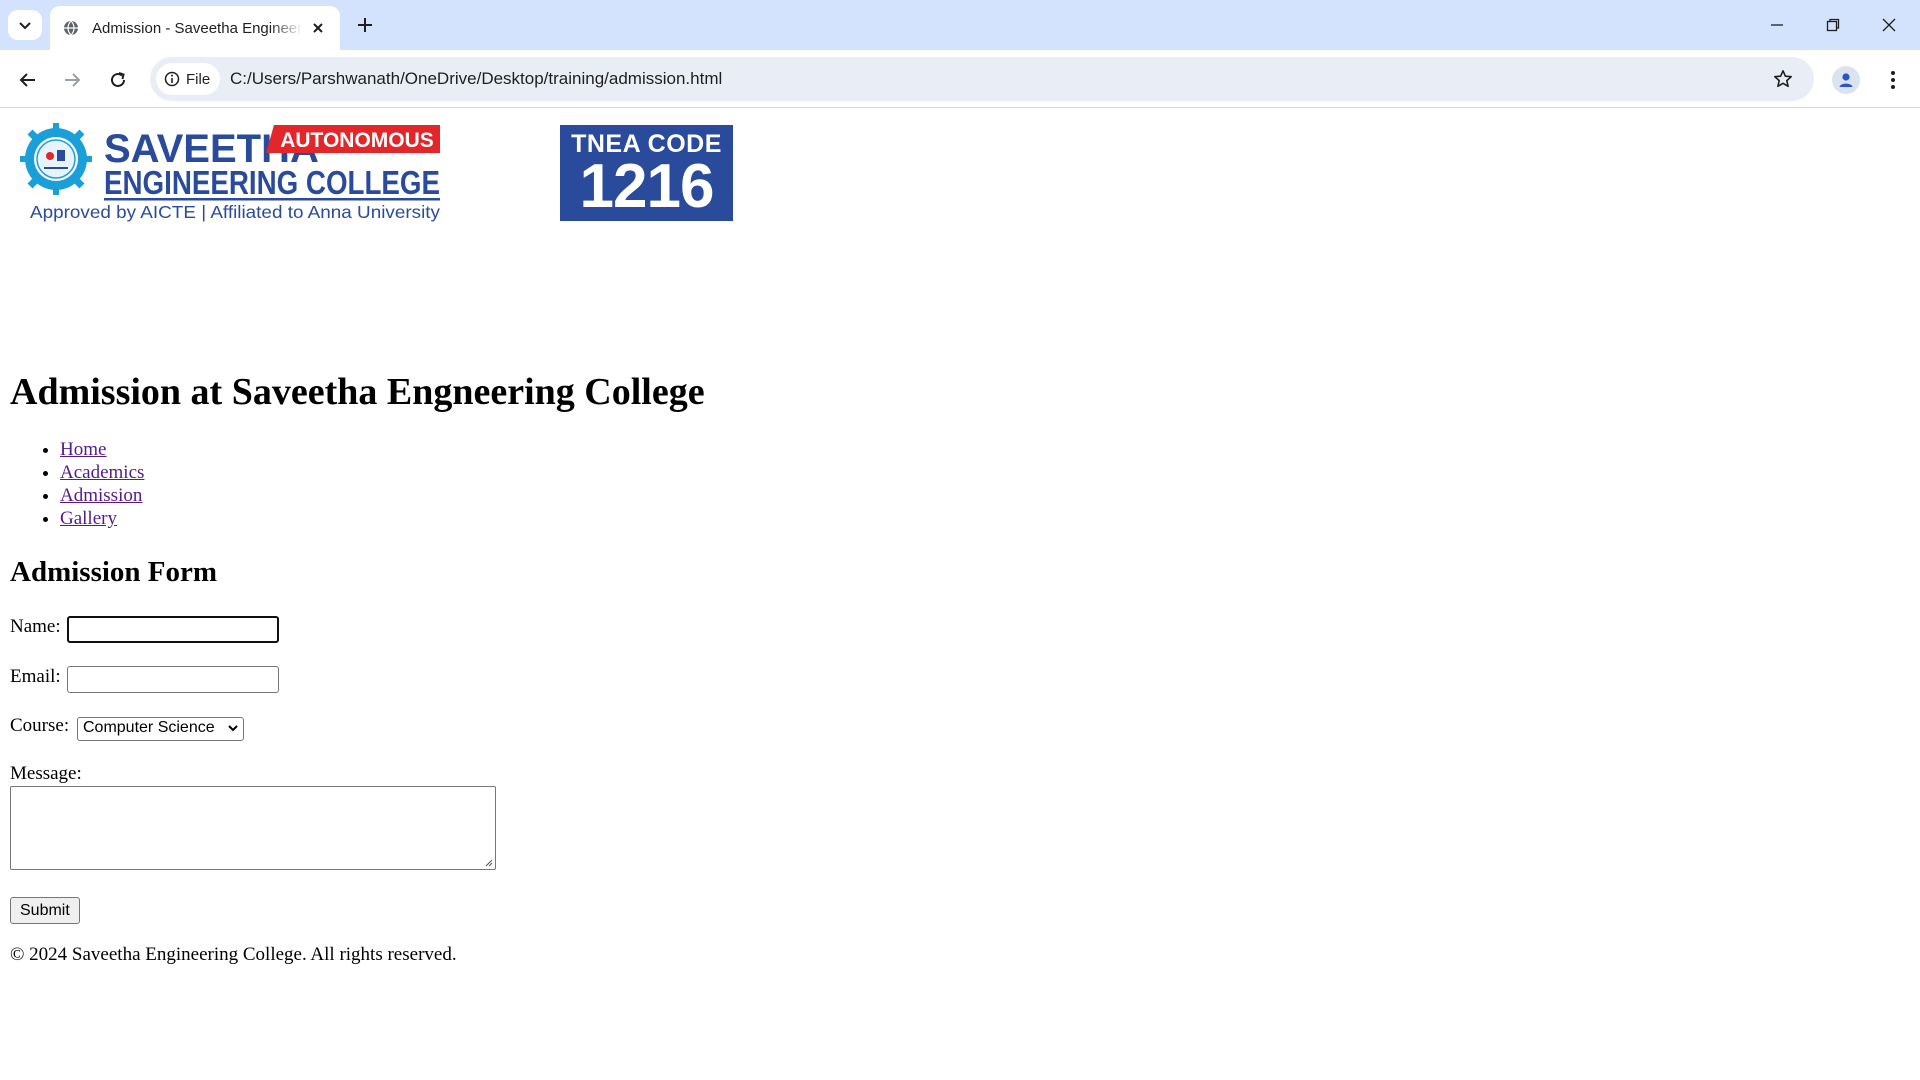 This screenshot has height=1080, width=1920. I want to click on info-icon, so click(172, 79).